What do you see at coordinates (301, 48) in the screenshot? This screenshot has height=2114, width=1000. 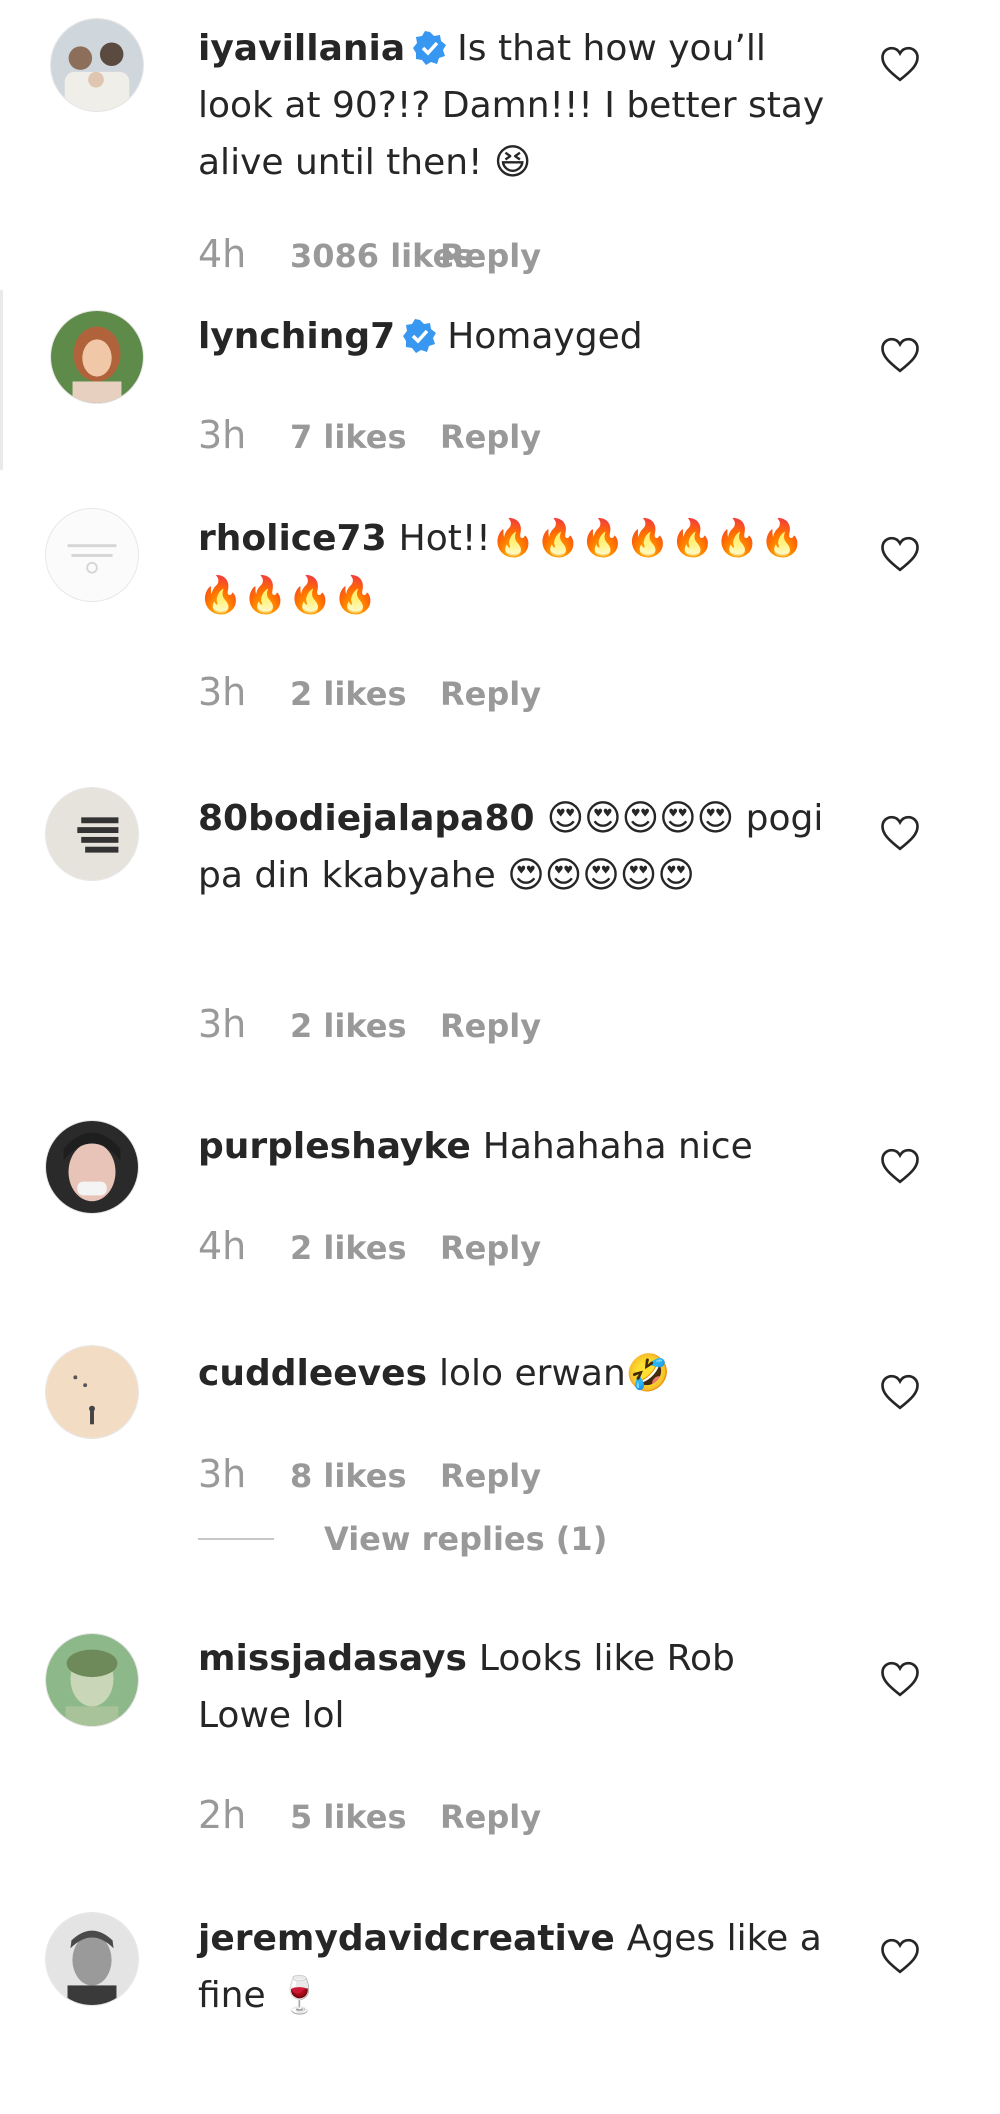 I see `comment-username: iyavillania` at bounding box center [301, 48].